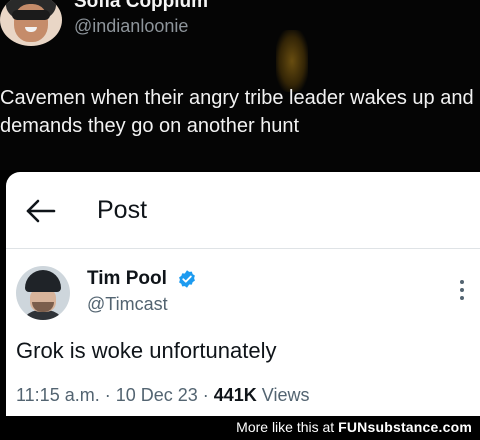 The width and height of the screenshot is (480, 440). Describe the element at coordinates (43, 281) in the screenshot. I see `avatar-beanie` at that location.